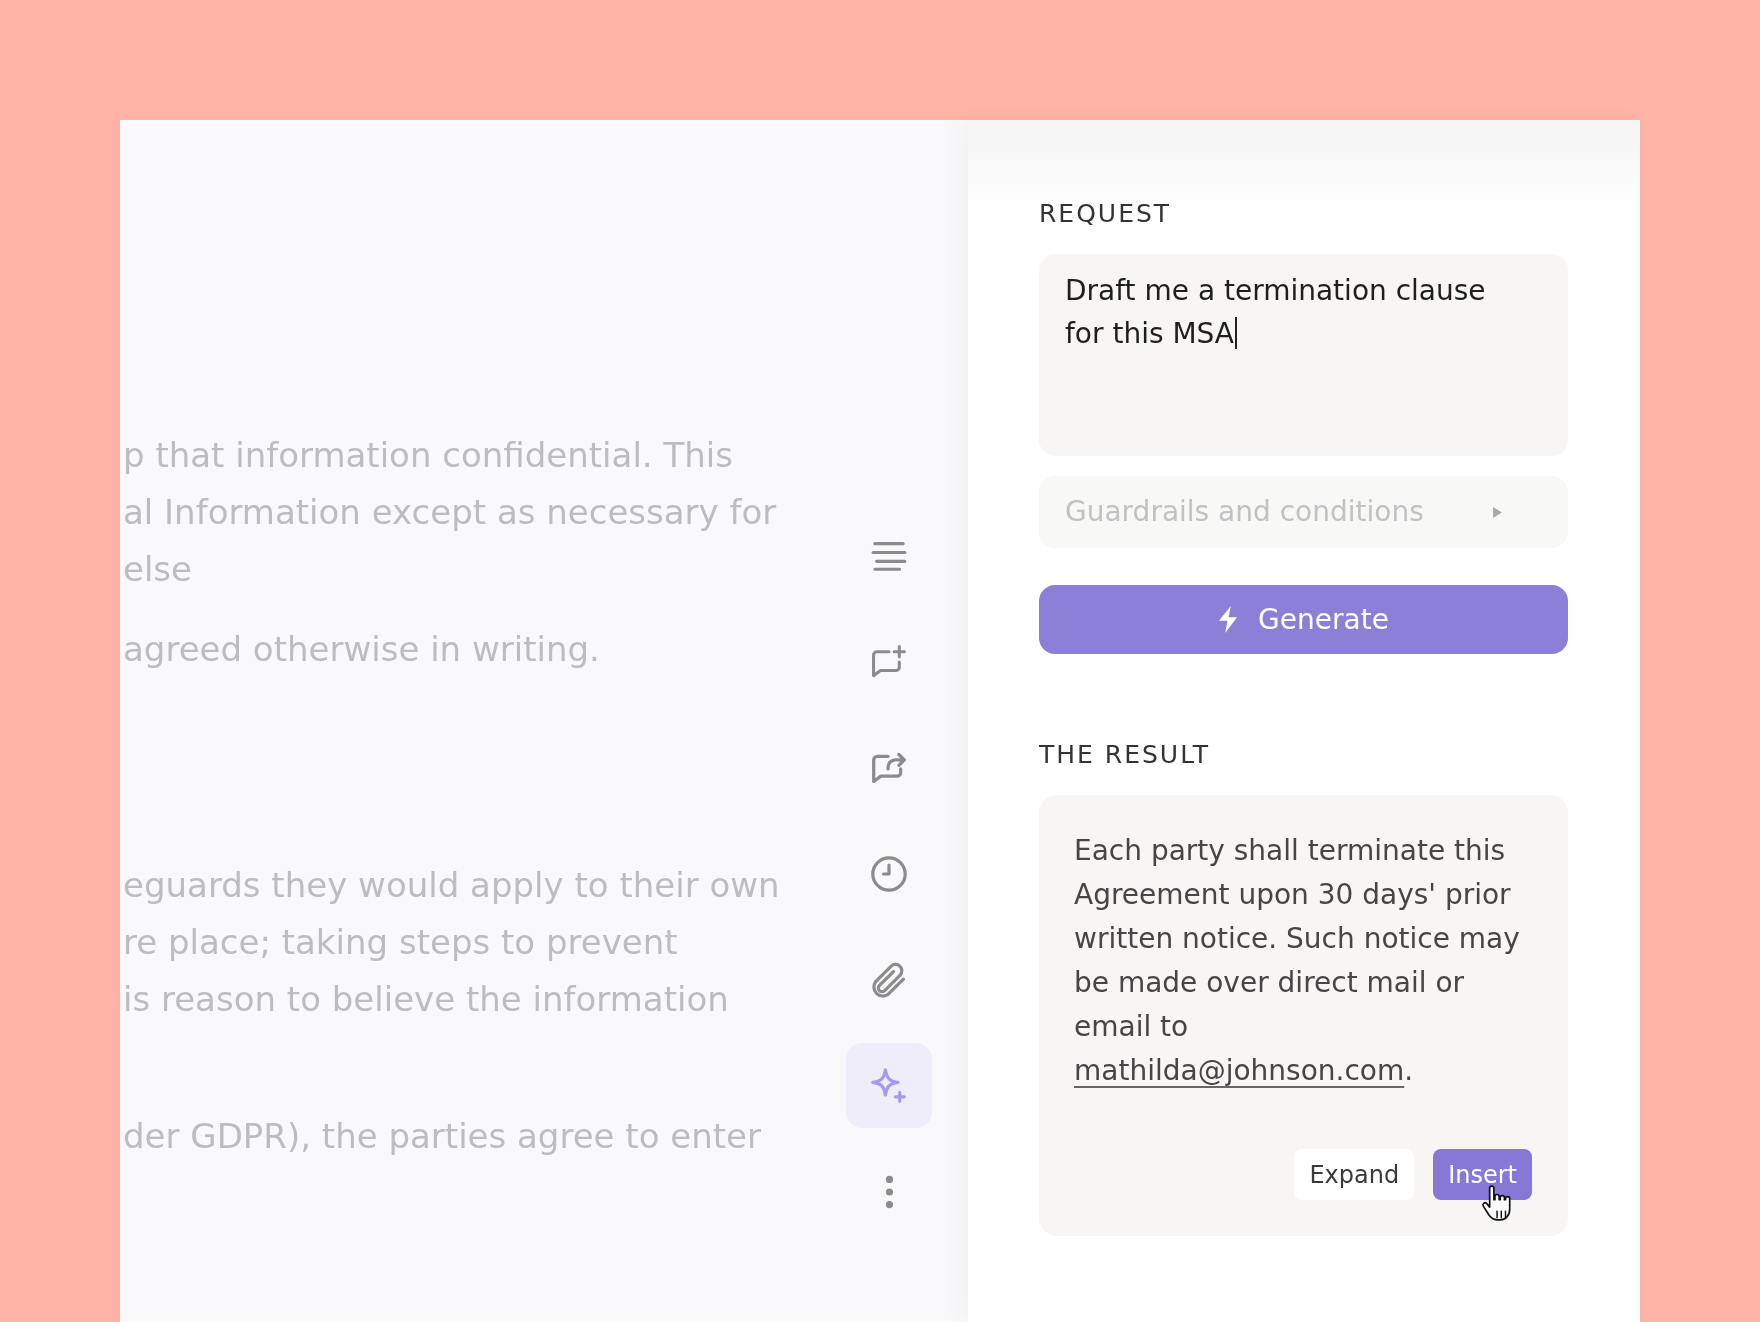 This screenshot has width=1760, height=1322. Describe the element at coordinates (889, 661) in the screenshot. I see `speech-bubble-plus-icon` at that location.